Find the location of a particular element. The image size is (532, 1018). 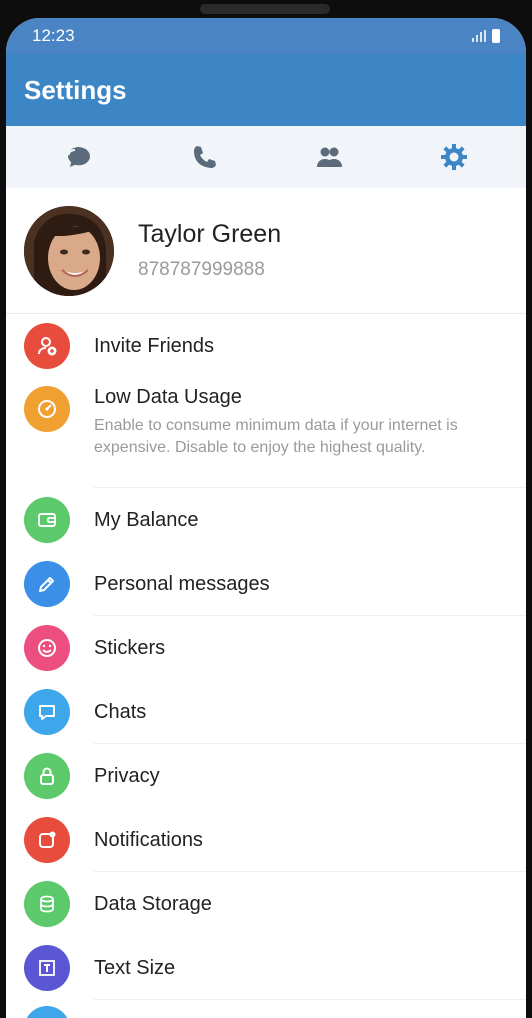

menu-label: Privacy is located at coordinates (127, 775).